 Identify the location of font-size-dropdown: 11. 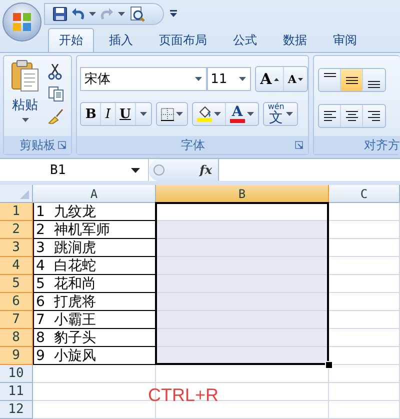
(229, 79).